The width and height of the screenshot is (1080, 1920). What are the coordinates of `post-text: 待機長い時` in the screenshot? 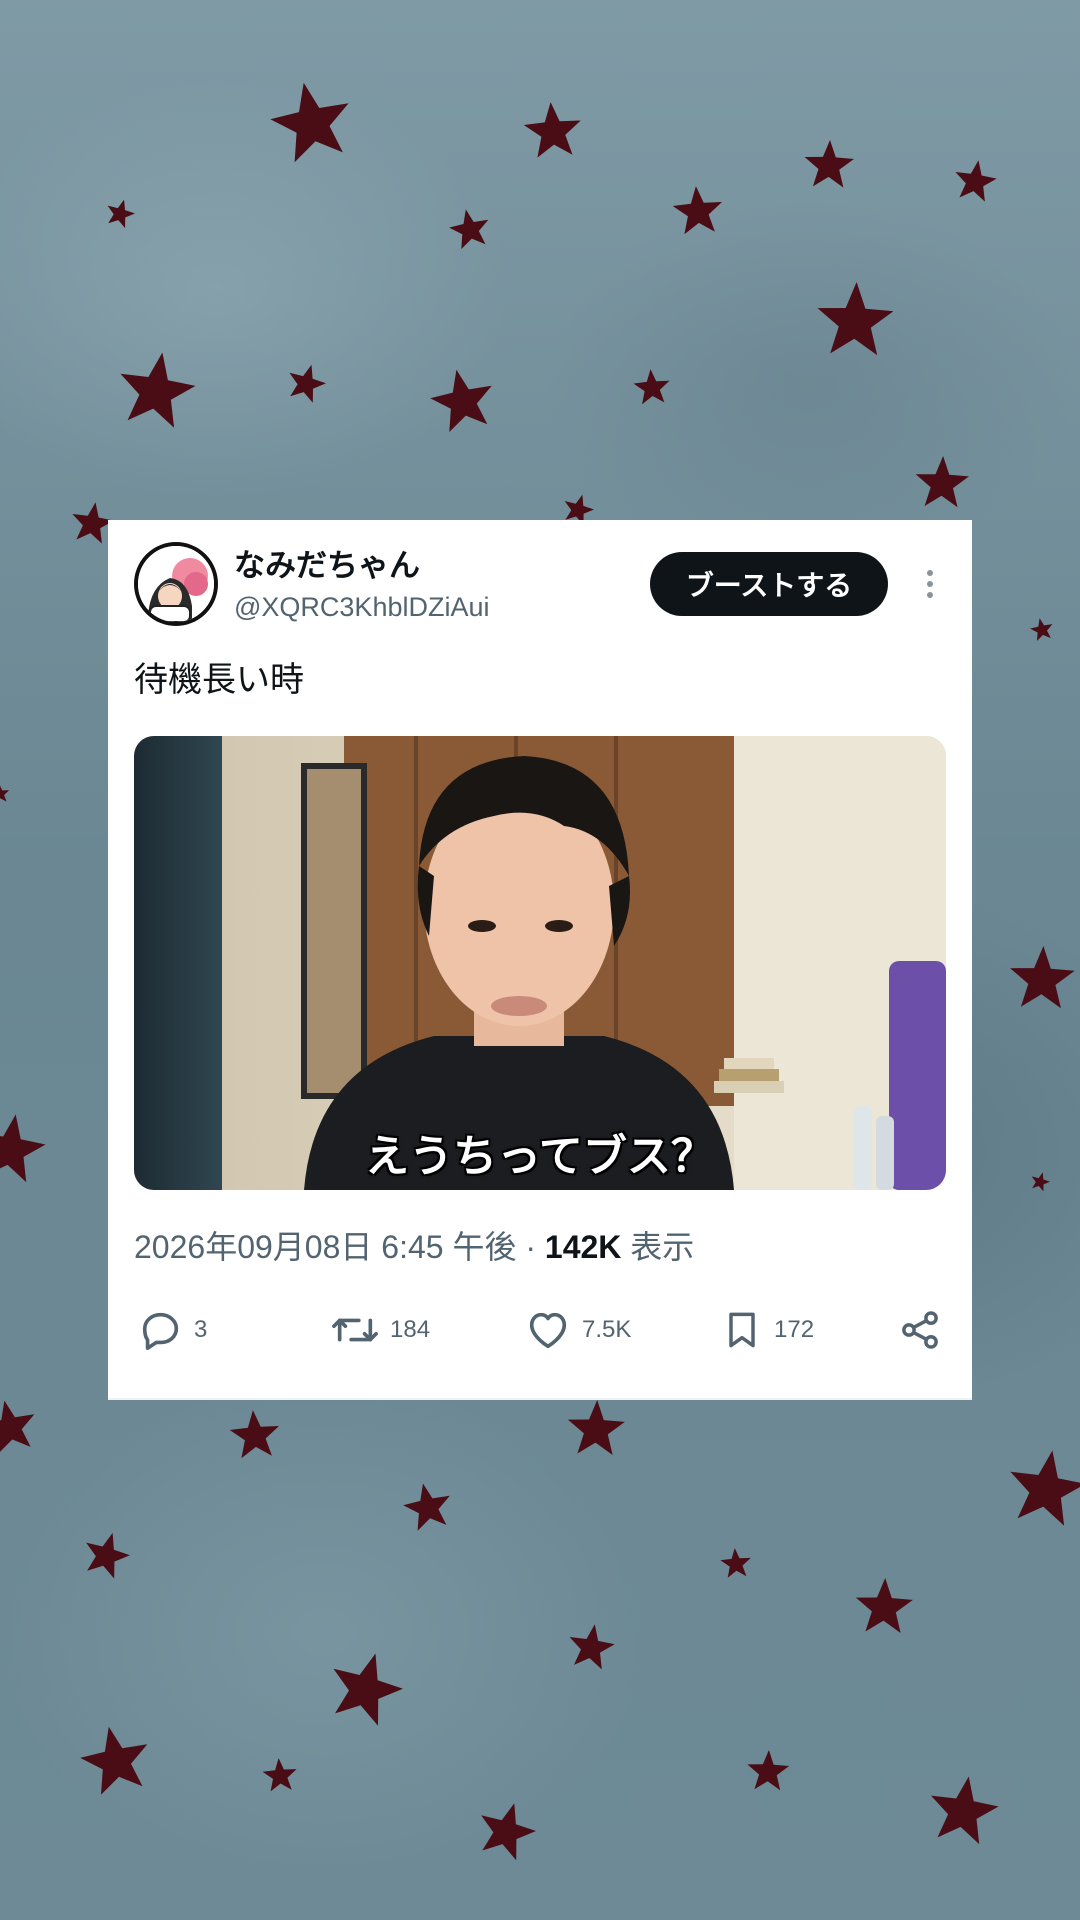 It's located at (219, 680).